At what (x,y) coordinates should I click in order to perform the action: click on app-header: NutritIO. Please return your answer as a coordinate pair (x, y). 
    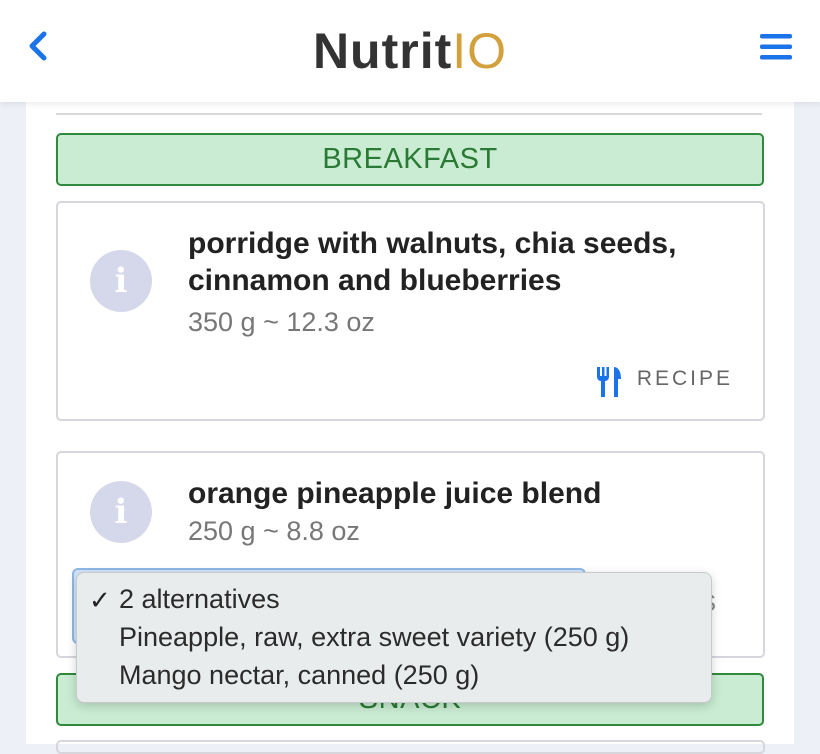
    Looking at the image, I should click on (410, 51).